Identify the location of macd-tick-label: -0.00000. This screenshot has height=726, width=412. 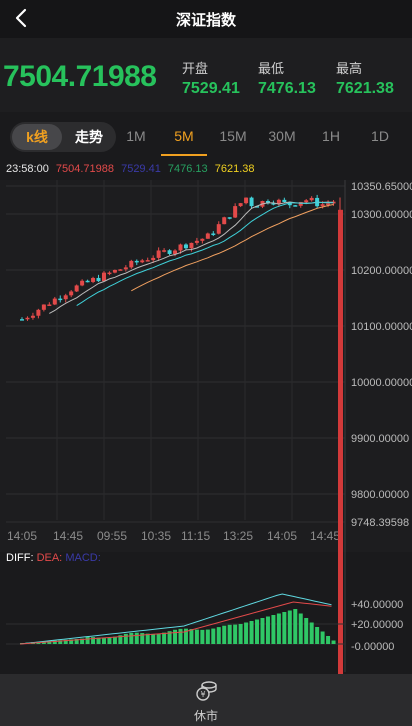
(372, 647).